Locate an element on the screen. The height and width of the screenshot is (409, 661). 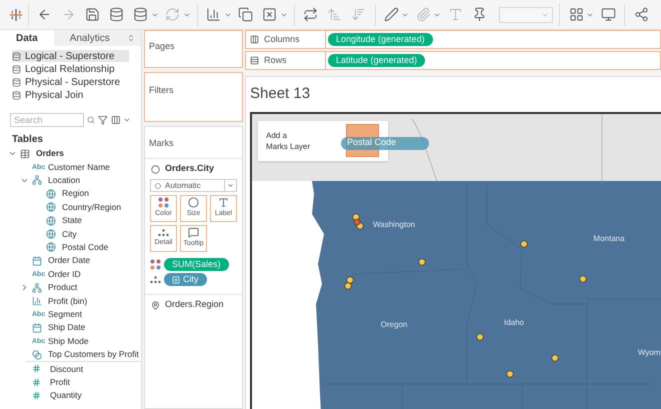
map-layer-icon is located at coordinates (155, 305).